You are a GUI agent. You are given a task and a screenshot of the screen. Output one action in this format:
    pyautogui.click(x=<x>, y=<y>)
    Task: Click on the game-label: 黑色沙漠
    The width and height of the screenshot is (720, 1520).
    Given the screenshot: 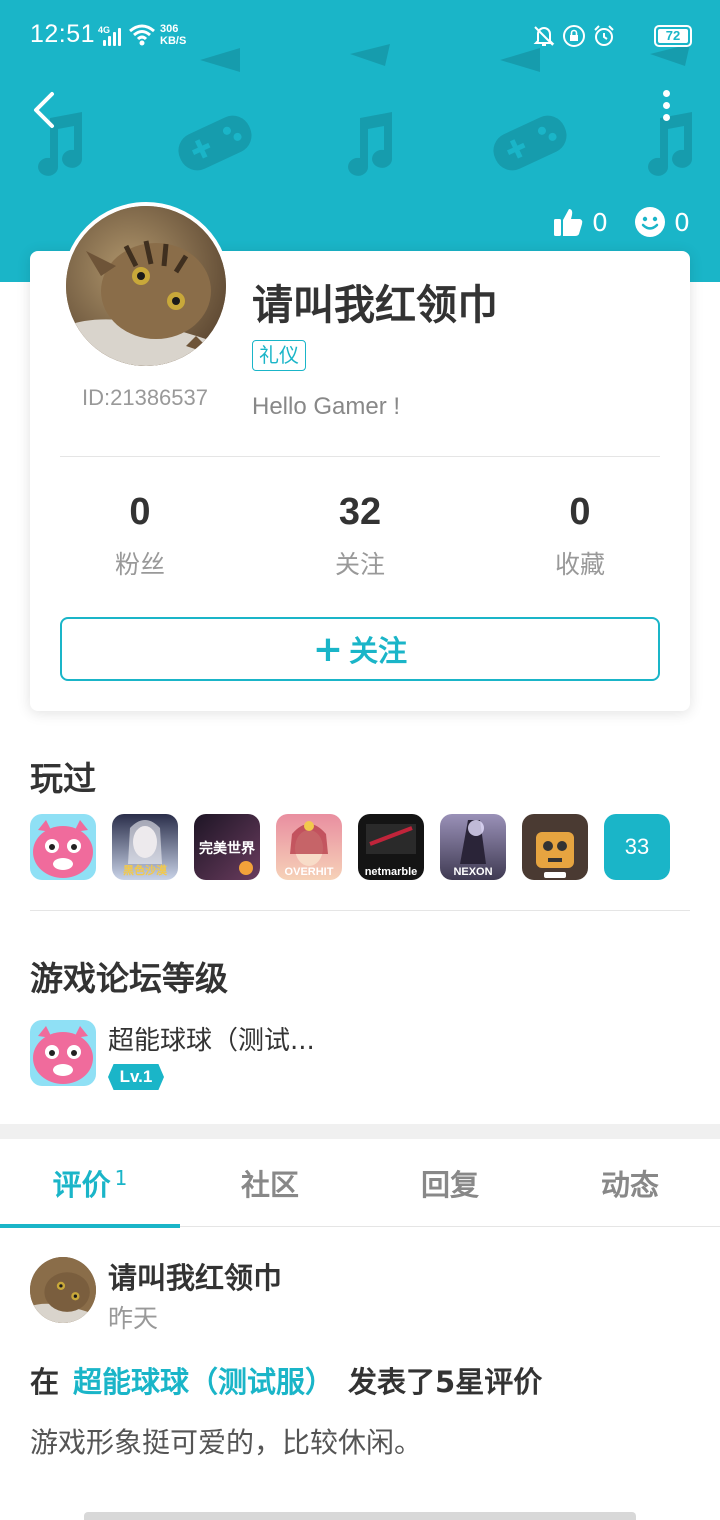 What is the action you would take?
    pyautogui.click(x=145, y=871)
    